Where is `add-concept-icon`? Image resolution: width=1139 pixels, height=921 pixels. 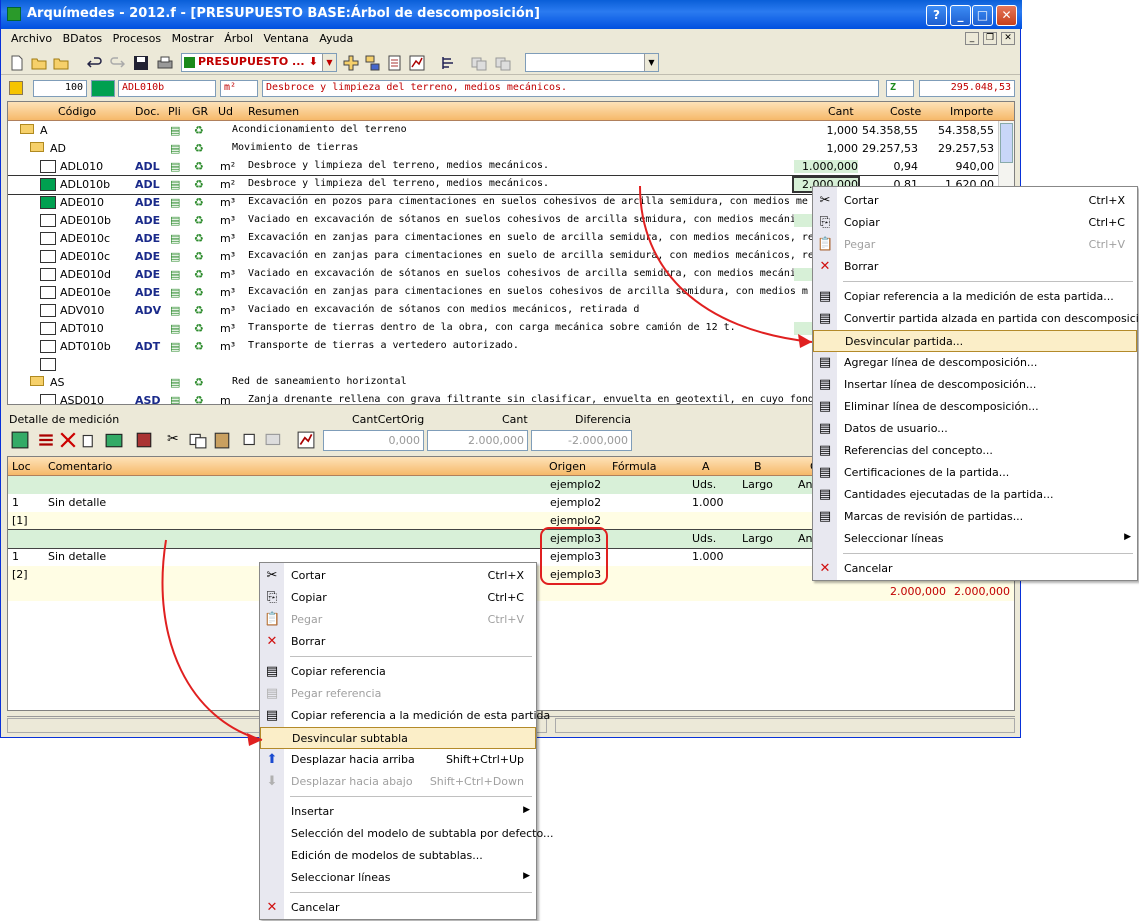 add-concept-icon is located at coordinates (351, 63).